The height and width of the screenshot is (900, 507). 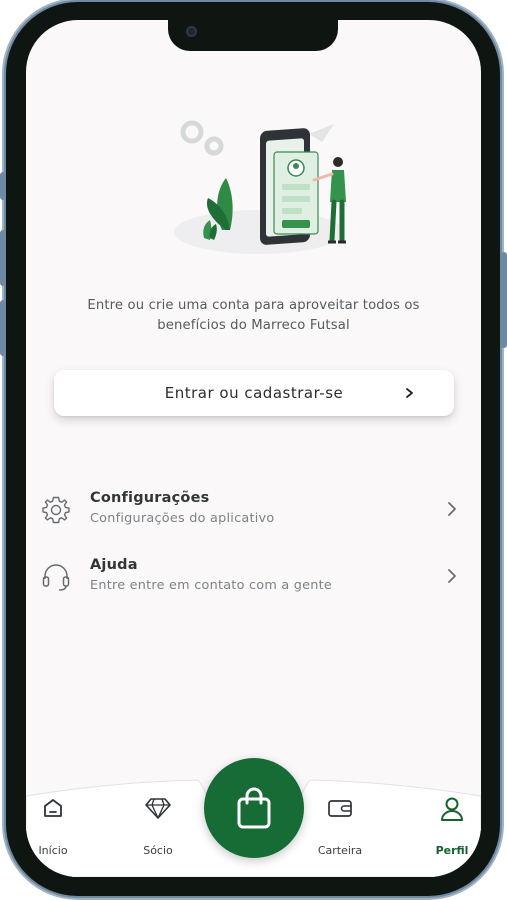 What do you see at coordinates (158, 850) in the screenshot?
I see `tab-label: Sócio` at bounding box center [158, 850].